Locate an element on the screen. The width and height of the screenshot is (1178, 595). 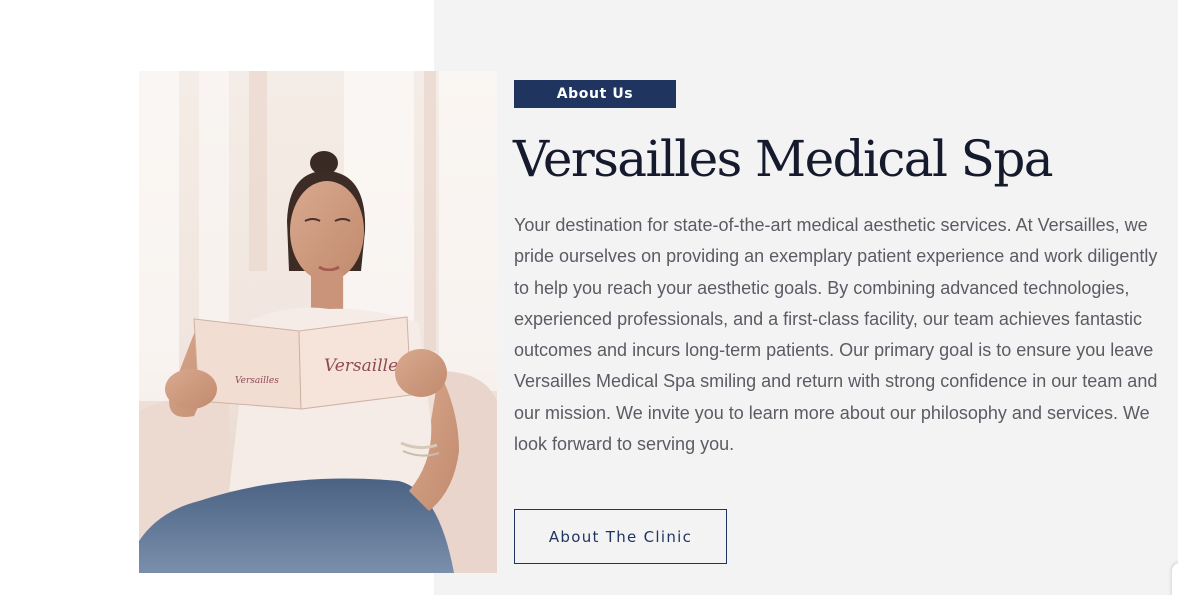
about-us-badge: About Us is located at coordinates (595, 94).